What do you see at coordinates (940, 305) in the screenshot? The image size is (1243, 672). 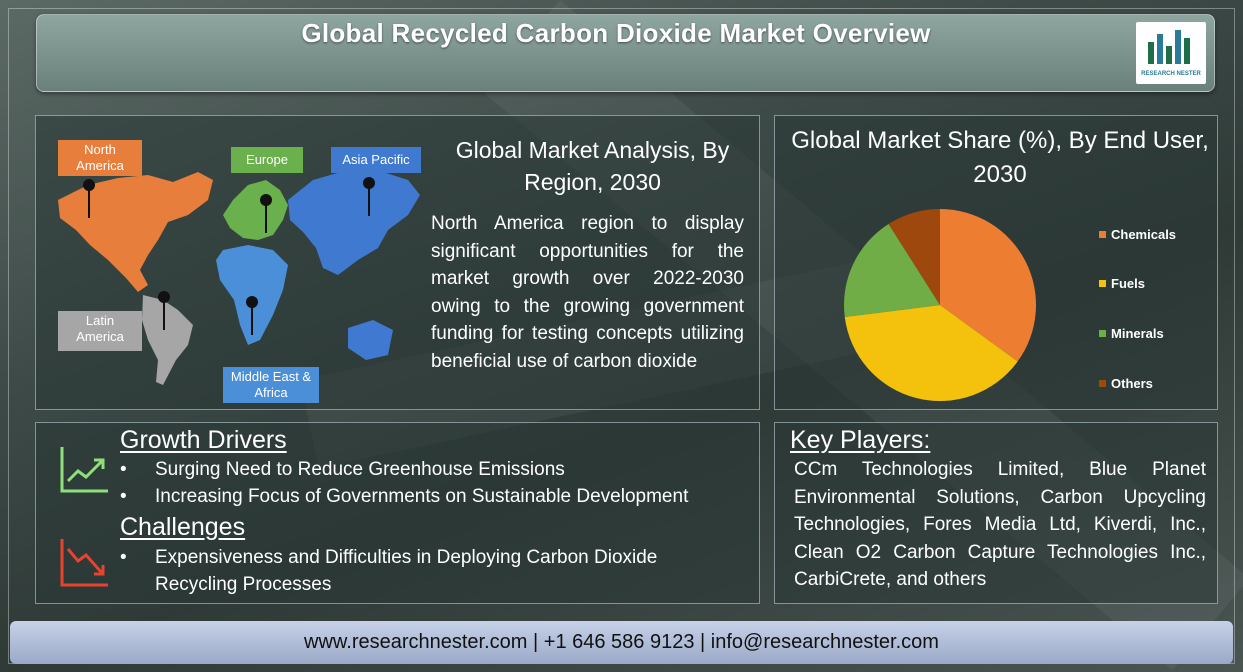 I see `pie-chart` at bounding box center [940, 305].